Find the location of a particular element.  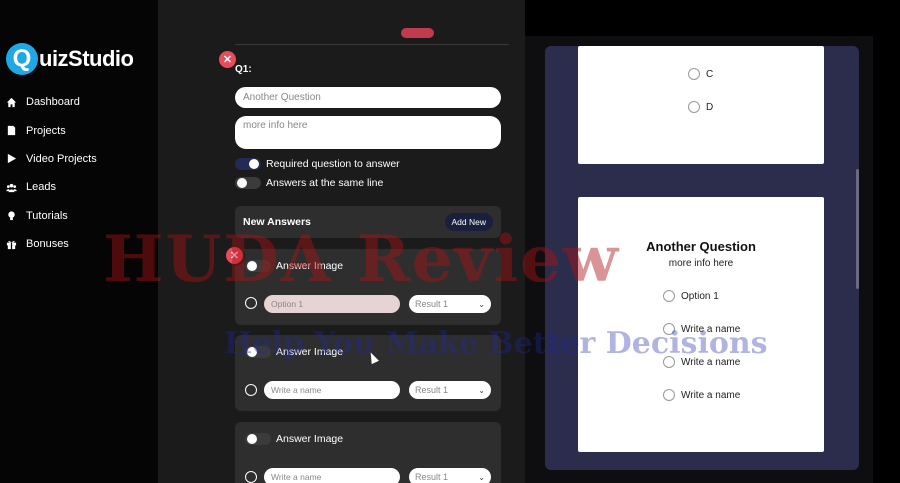

required-toggle is located at coordinates (248, 164).